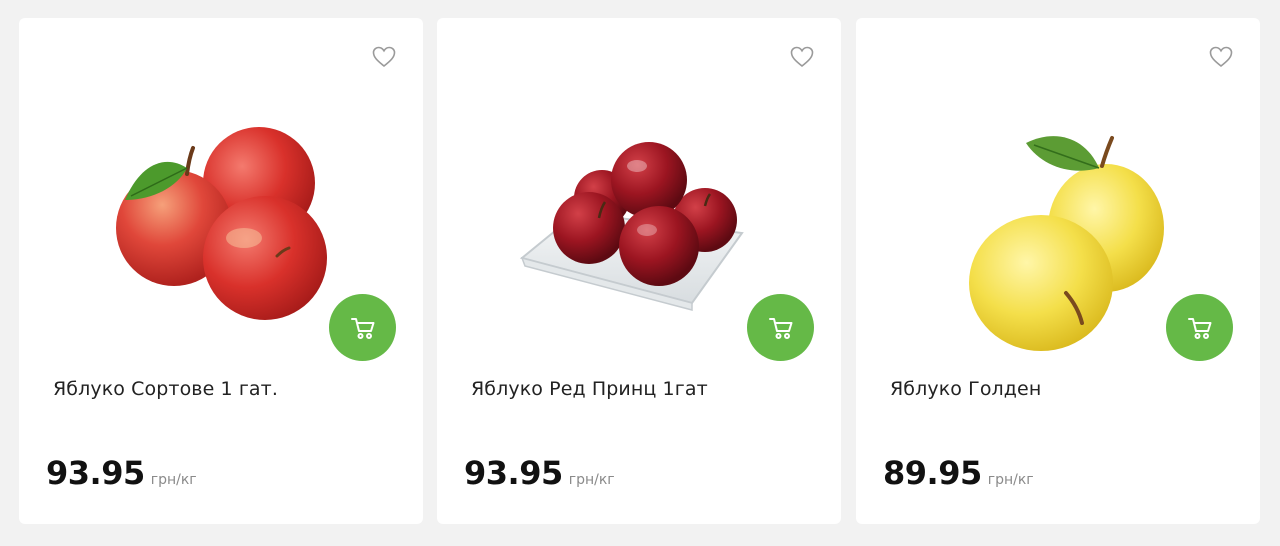 This screenshot has width=1280, height=546. Describe the element at coordinates (637, 223) in the screenshot. I see `product-image-dark-red-apples` at that location.